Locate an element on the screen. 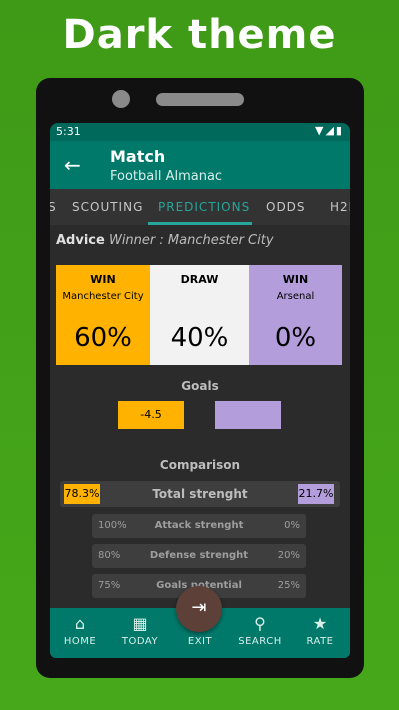 This screenshot has height=710, width=399. app-bar-subtitle: Football Almanac is located at coordinates (166, 176).